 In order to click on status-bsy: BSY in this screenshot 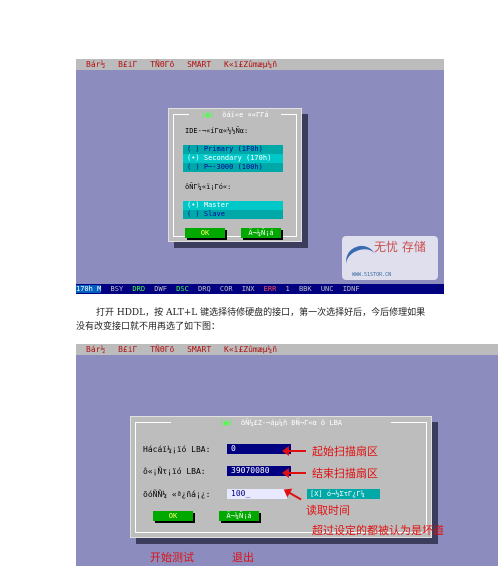, I will do `click(117, 289)`.